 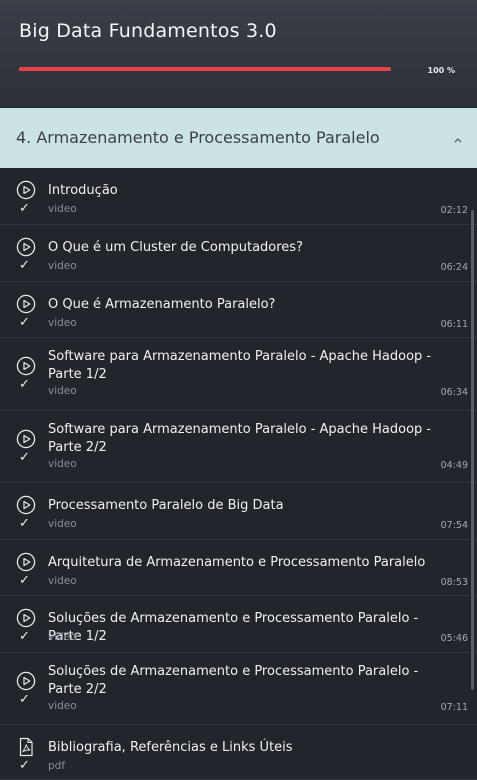 I want to click on lesson-duration: 07:54, so click(x=454, y=525).